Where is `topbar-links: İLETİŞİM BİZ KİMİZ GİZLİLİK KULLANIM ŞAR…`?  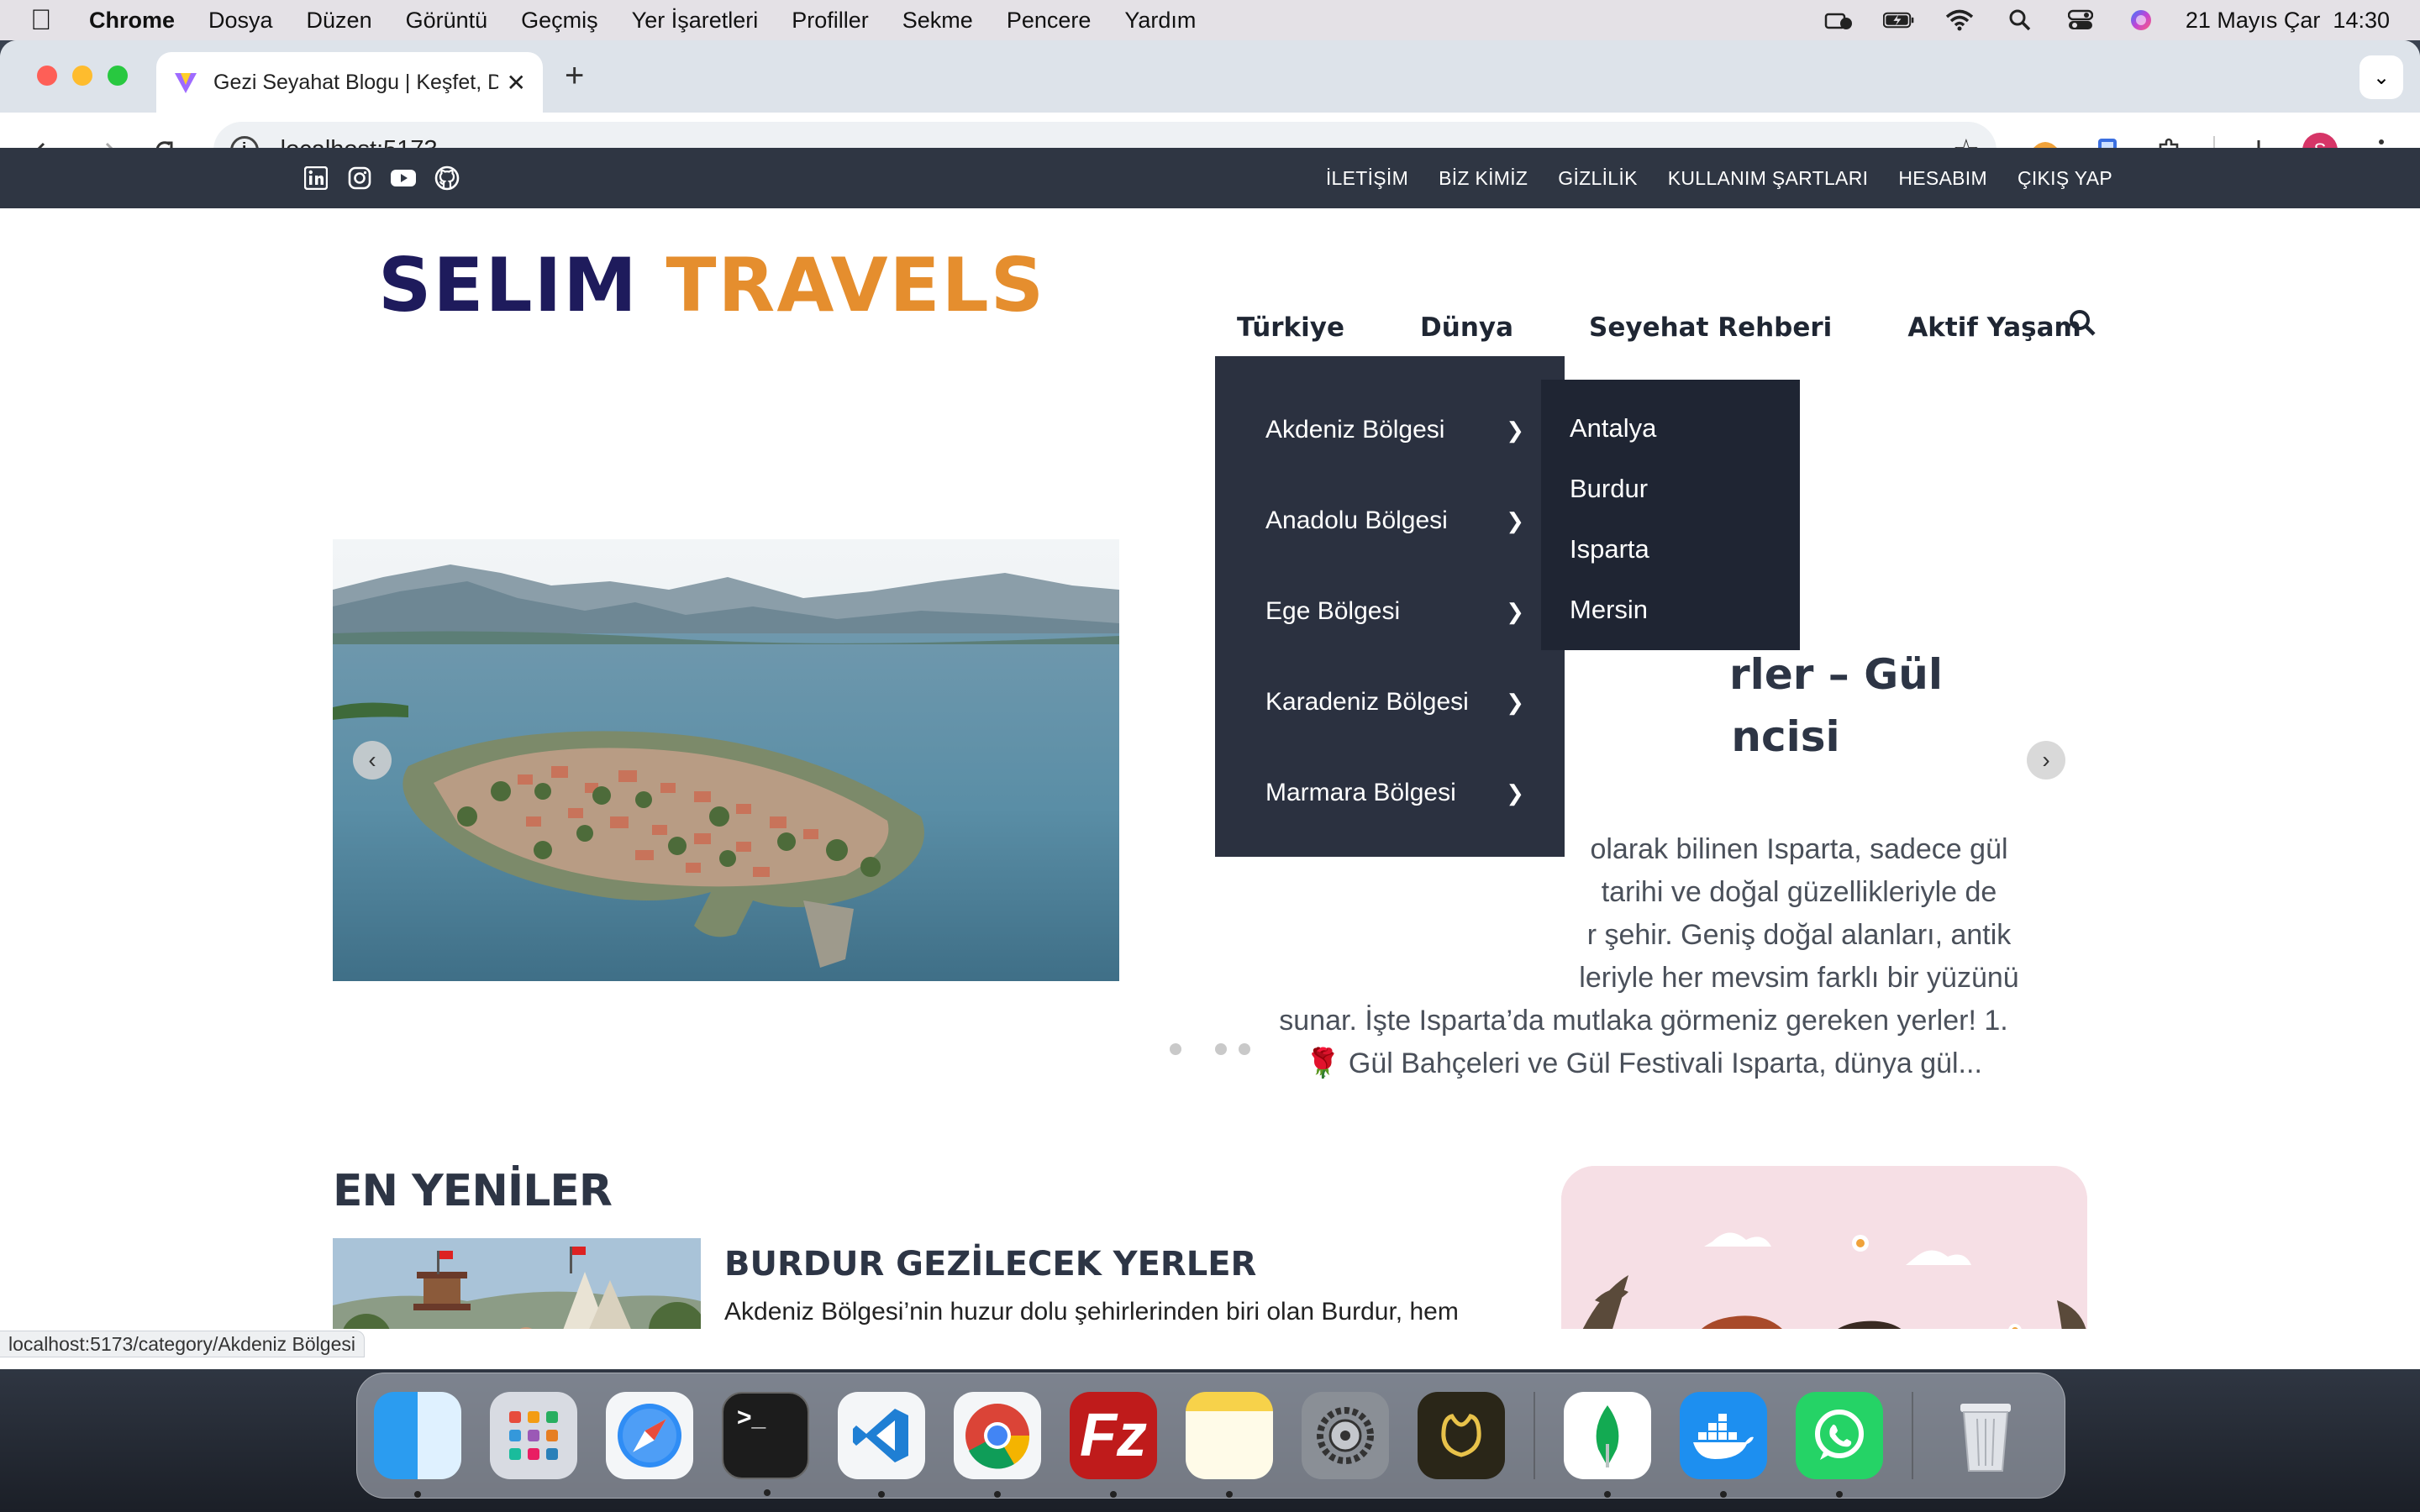
topbar-links: İLETİŞİM BİZ KİMİZ GİZLİLİK KULLANIM ŞAR… is located at coordinates (1719, 178).